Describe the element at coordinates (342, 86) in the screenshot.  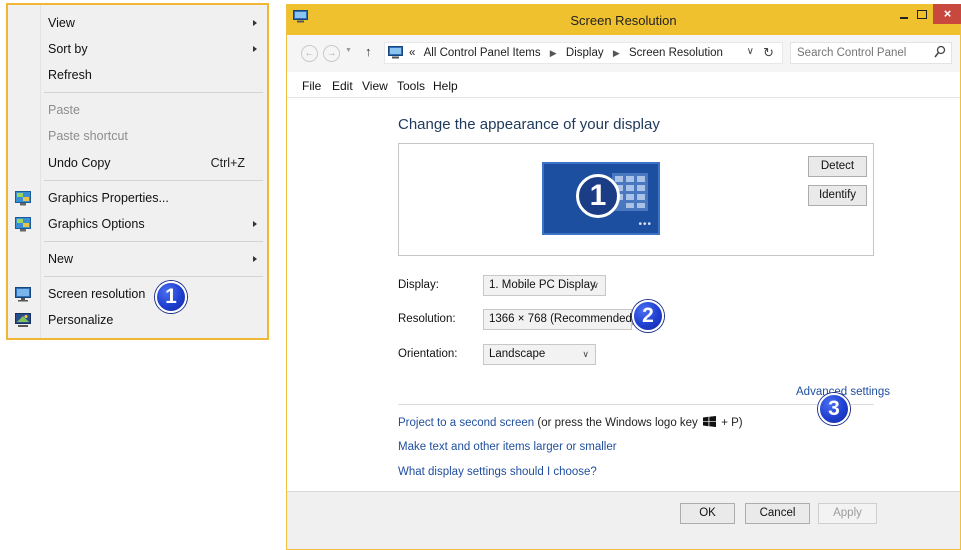
I see `menu-edit: Edit` at that location.